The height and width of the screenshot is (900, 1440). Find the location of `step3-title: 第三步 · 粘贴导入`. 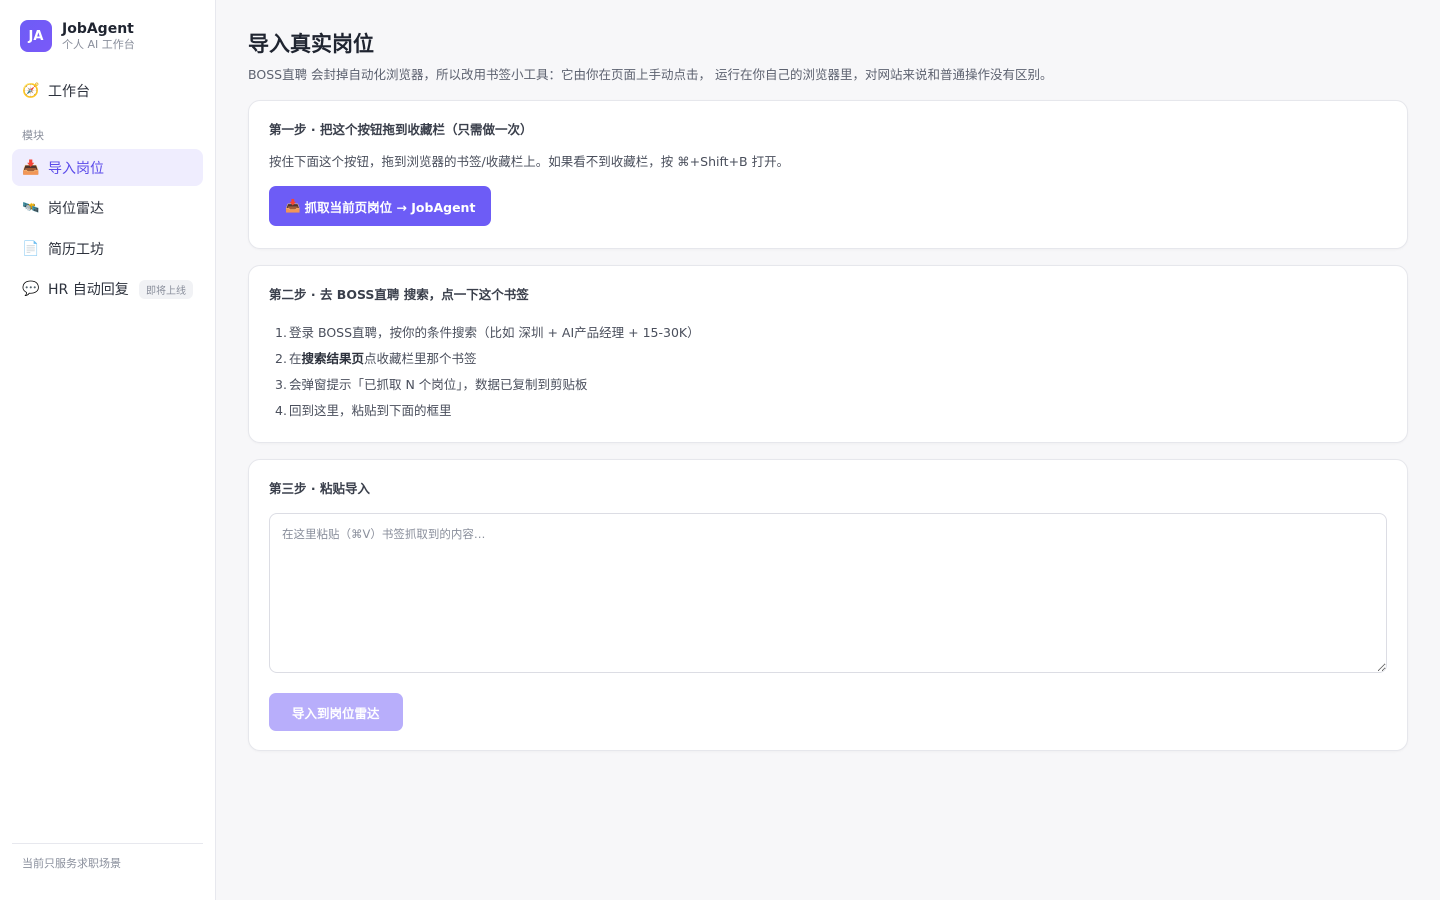

step3-title: 第三步 · 粘贴导入 is located at coordinates (319, 488).